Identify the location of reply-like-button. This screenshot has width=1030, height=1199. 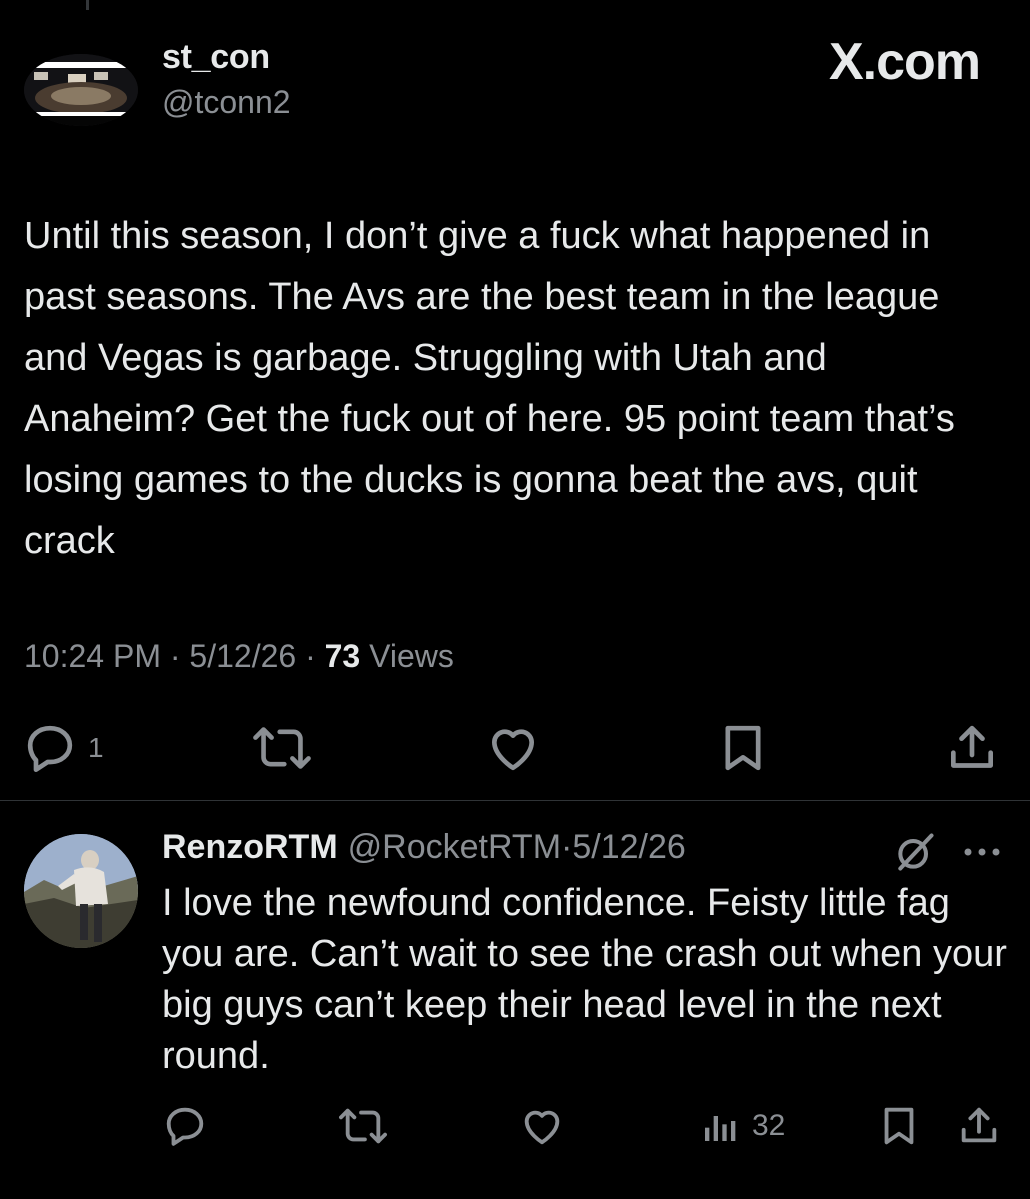
(542, 1126).